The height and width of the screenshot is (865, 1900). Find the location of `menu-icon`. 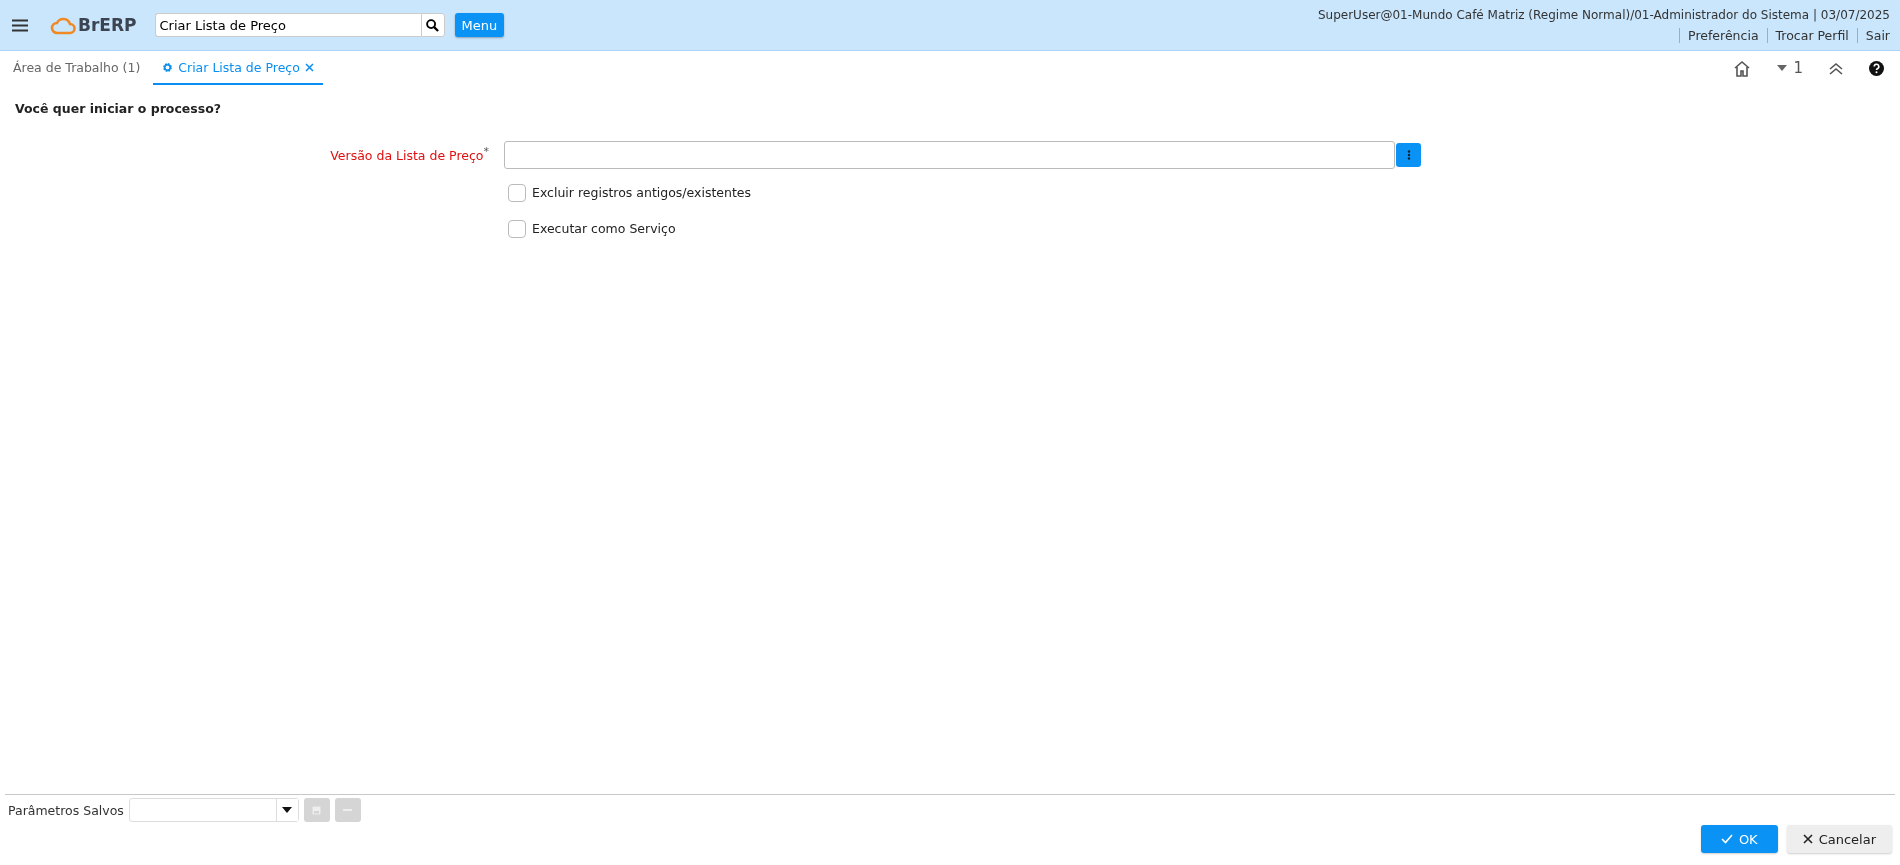

menu-icon is located at coordinates (20, 25).